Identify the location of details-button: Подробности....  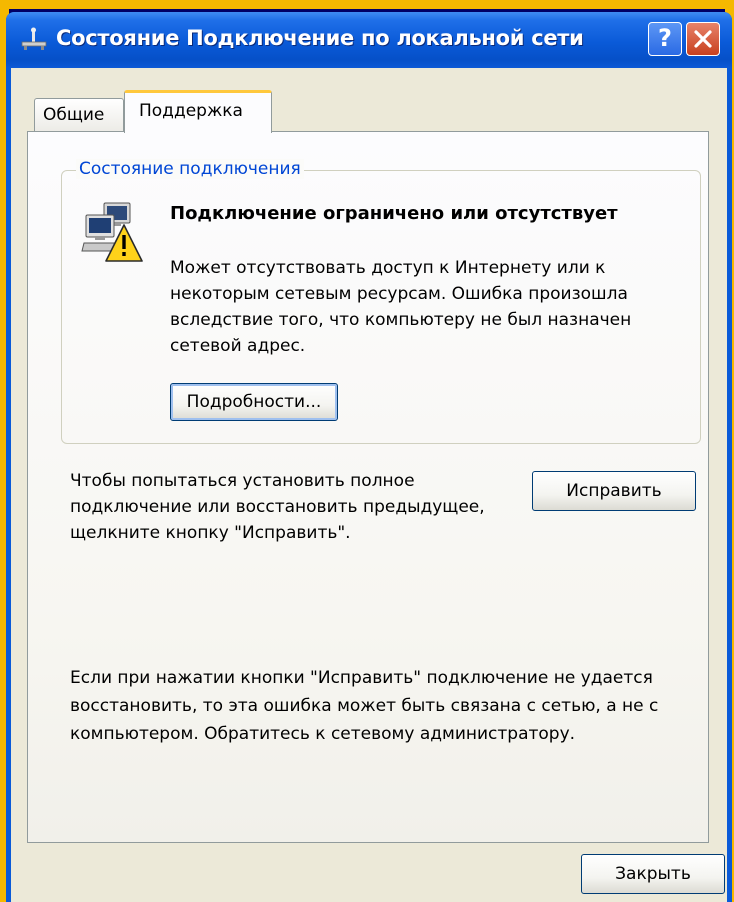
(254, 402).